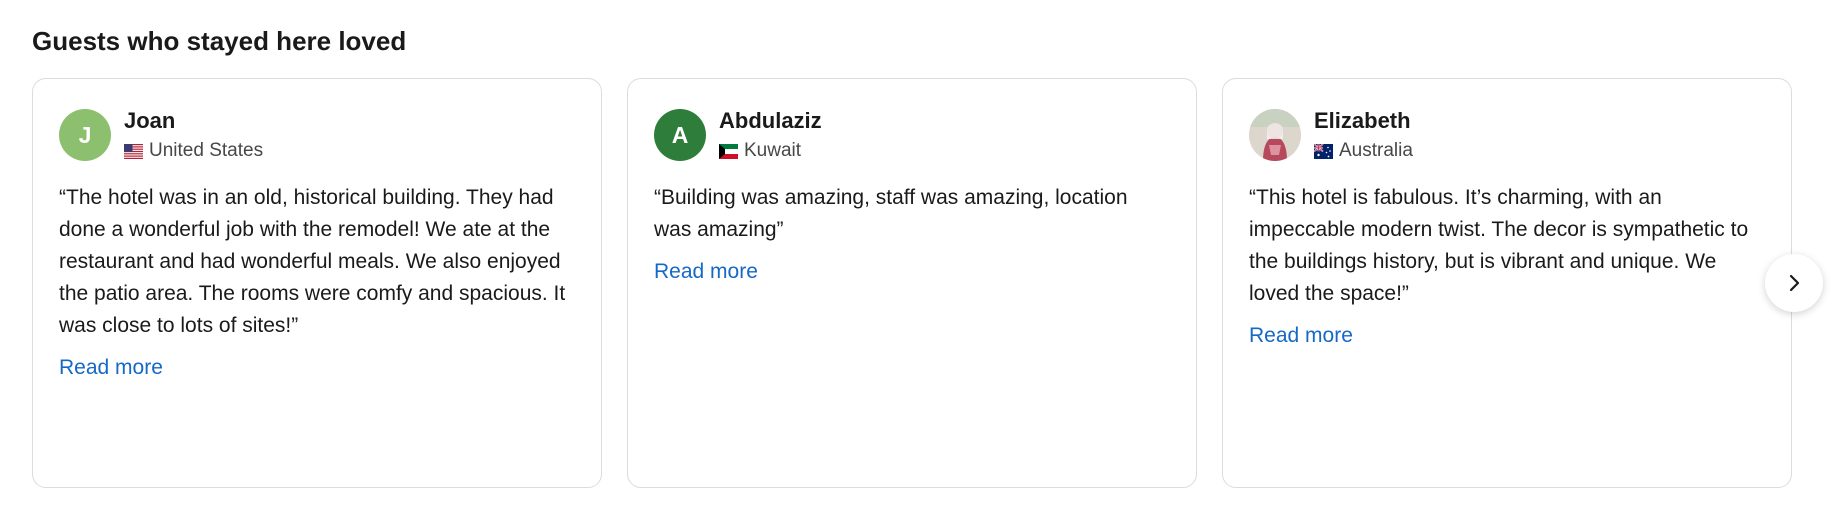 The image size is (1844, 514). I want to click on carousel-next-button, so click(1794, 283).